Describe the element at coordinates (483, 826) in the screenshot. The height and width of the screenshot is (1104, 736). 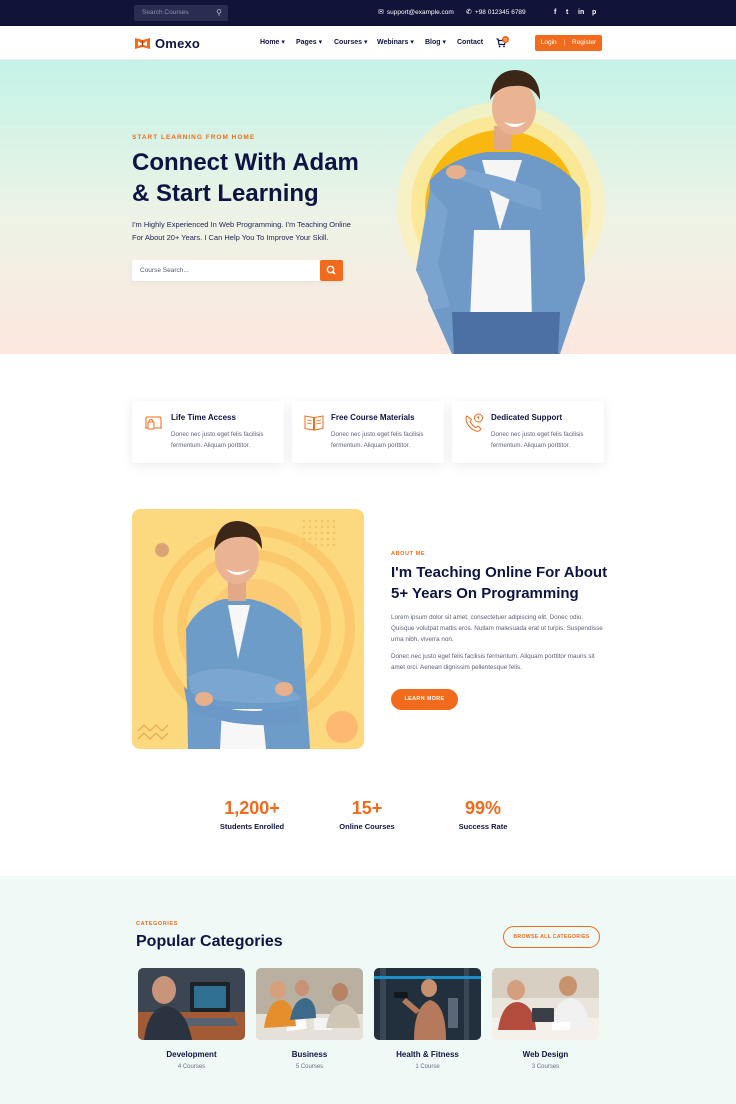
I see `stat-label: Success Rate` at that location.